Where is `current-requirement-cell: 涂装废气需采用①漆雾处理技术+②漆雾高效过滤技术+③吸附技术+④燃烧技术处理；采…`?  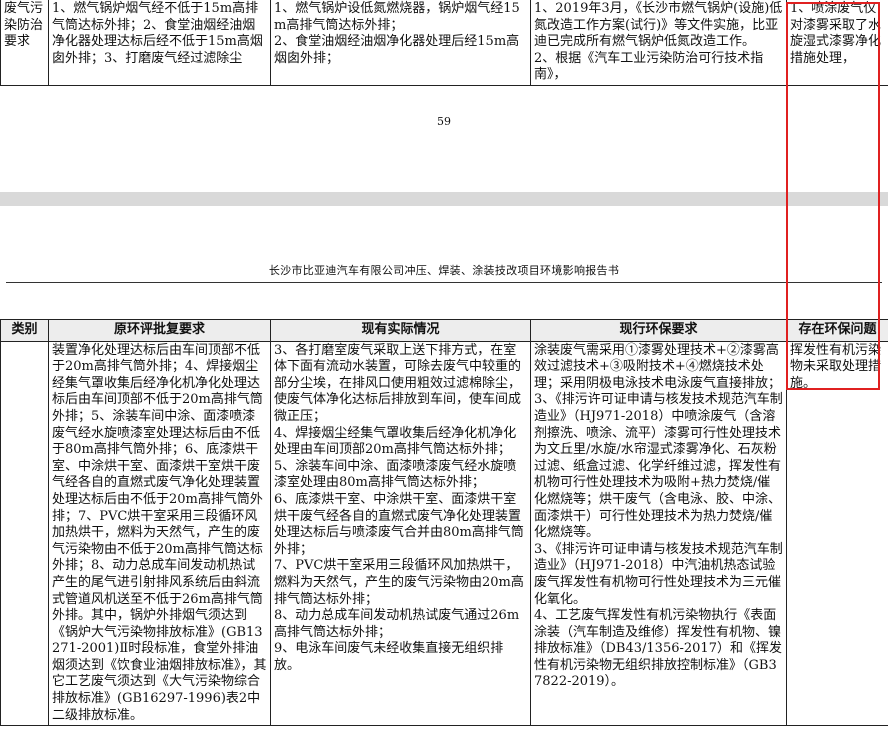
current-requirement-cell: 涂装废气需采用①漆雾处理技术+②漆雾高效过滤技术+③吸附技术+④燃烧技术处理；采… is located at coordinates (658, 533).